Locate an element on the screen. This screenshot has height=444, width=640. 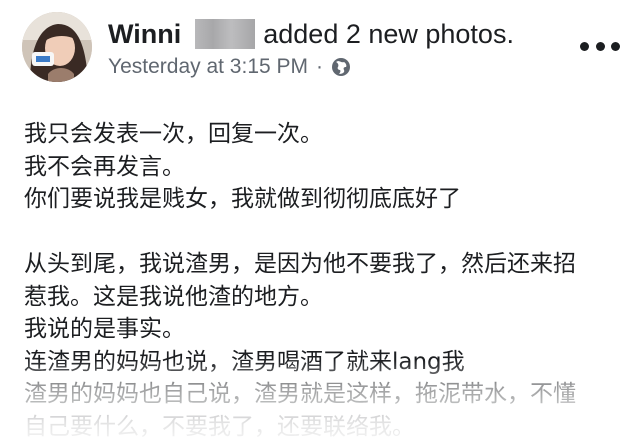
post-body-line: 我说的是事实。 is located at coordinates (104, 329).